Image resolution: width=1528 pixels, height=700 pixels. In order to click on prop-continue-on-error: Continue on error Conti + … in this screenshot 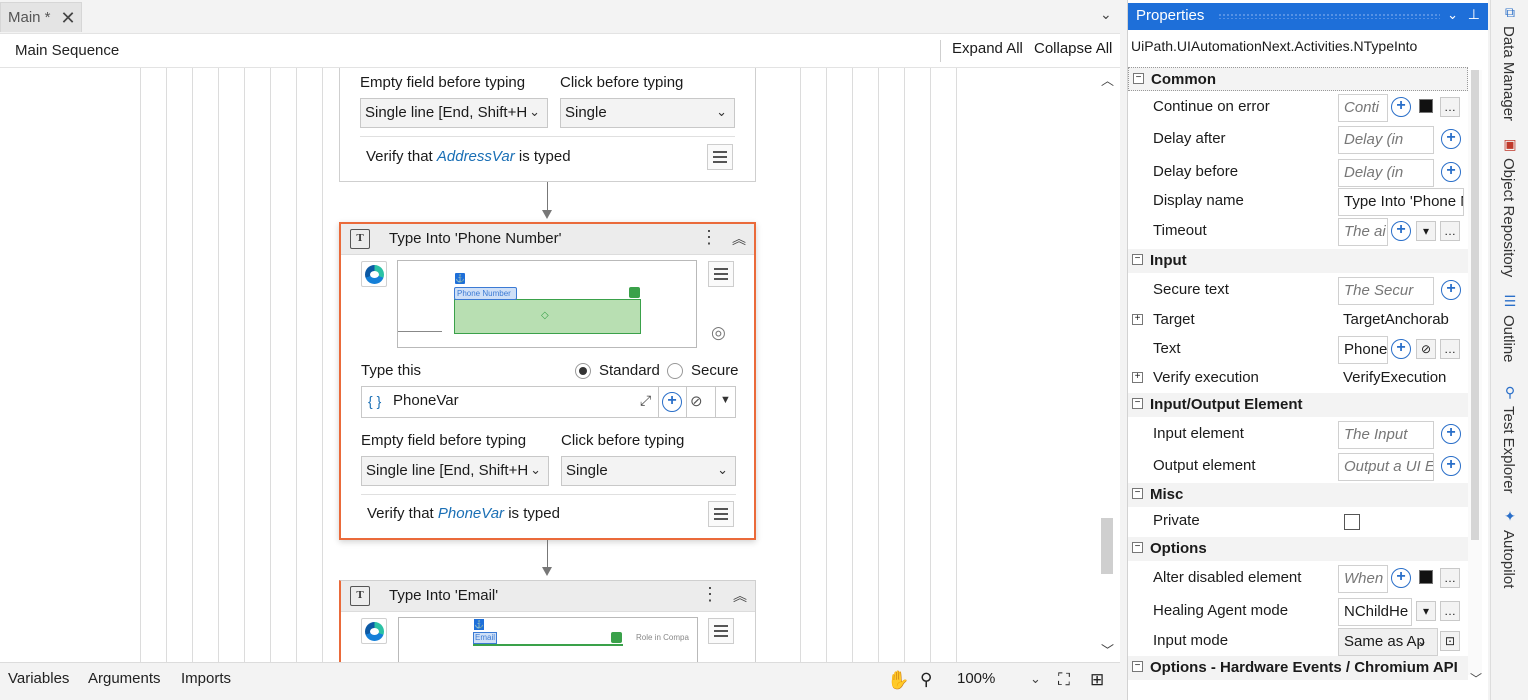, I will do `click(1298, 107)`.